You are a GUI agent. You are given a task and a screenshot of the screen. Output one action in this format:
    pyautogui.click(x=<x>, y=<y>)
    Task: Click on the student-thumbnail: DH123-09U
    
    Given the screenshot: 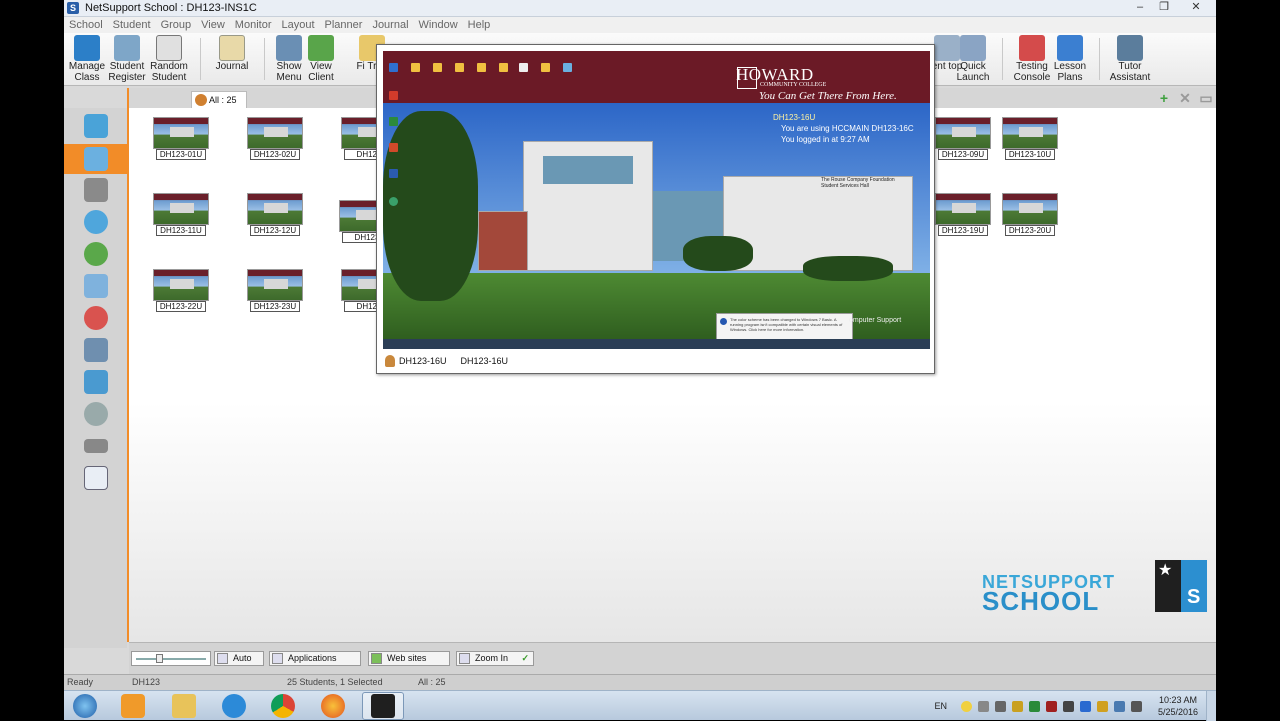 What is the action you would take?
    pyautogui.click(x=963, y=139)
    